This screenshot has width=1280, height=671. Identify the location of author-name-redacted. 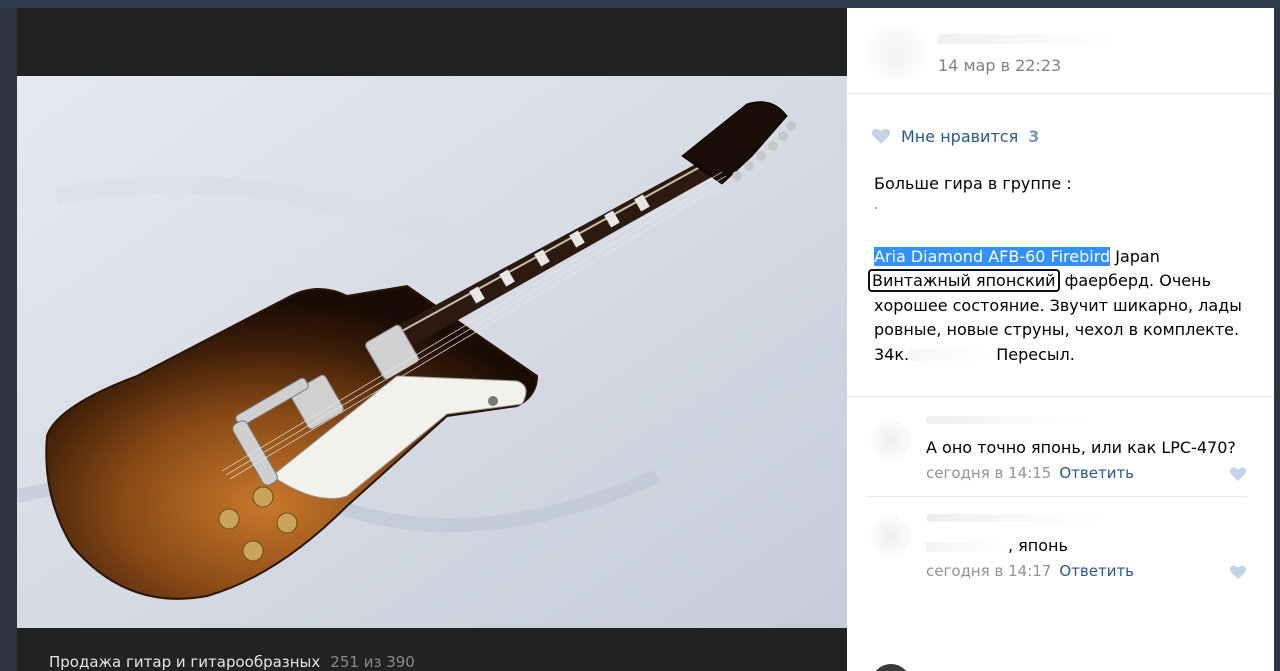
(1024, 39).